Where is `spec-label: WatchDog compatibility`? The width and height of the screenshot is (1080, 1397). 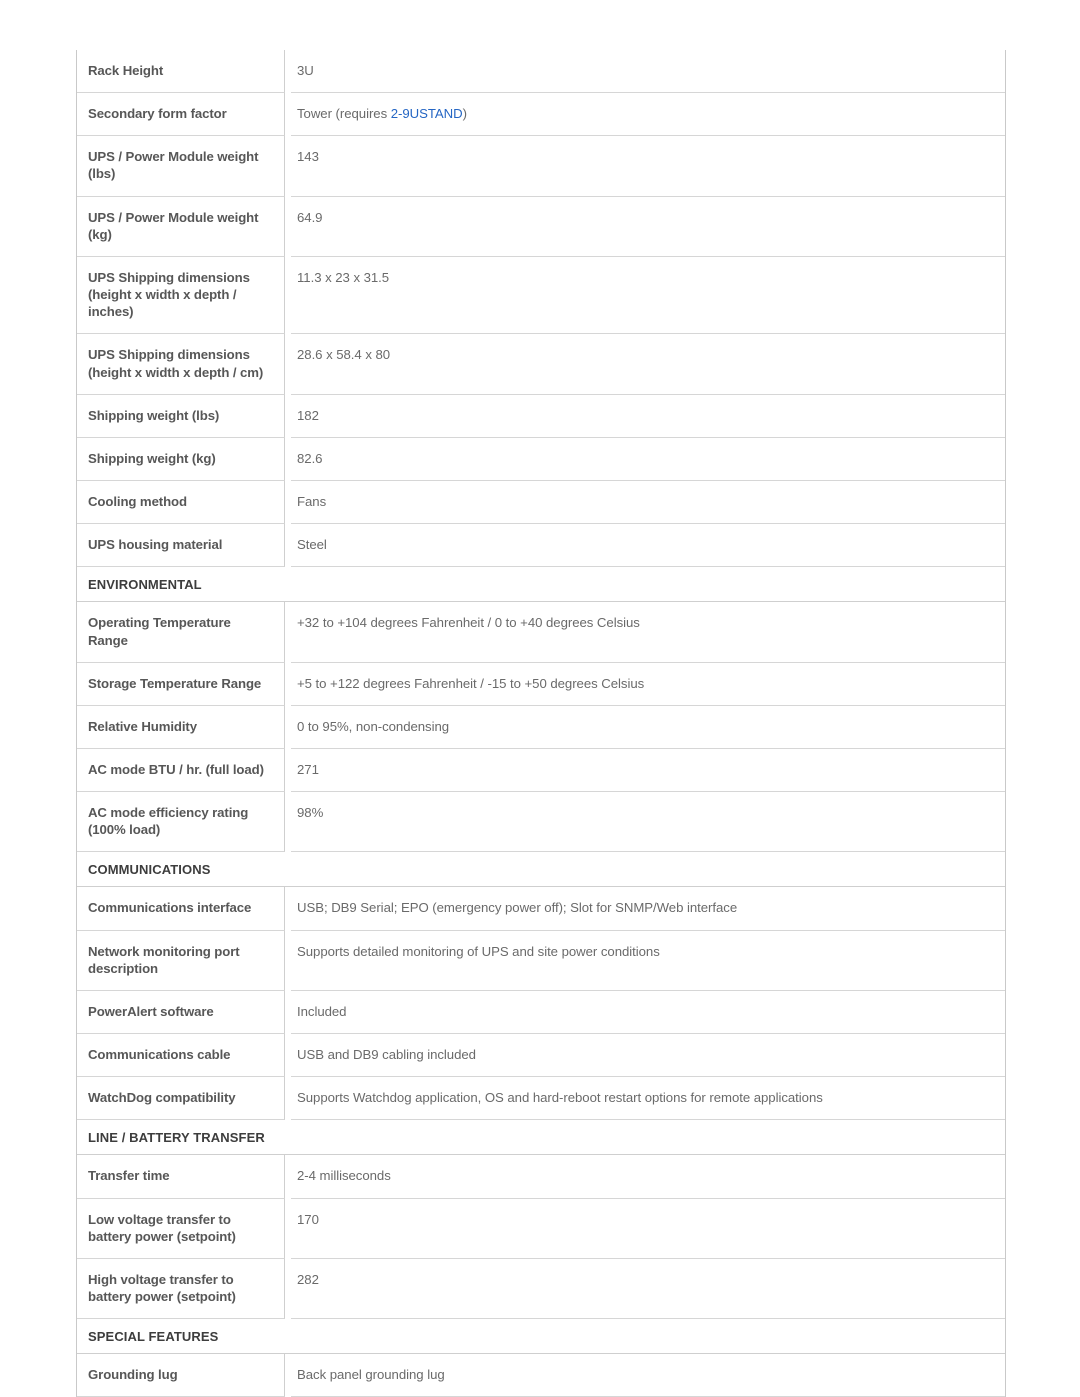 spec-label: WatchDog compatibility is located at coordinates (181, 1099).